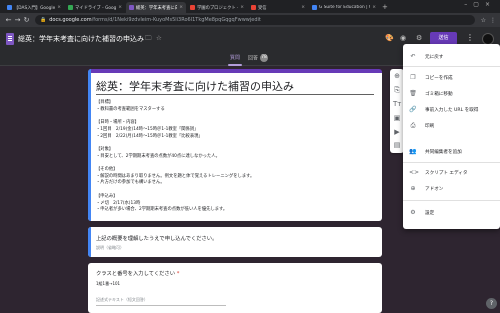 This screenshot has width=500, height=313. Describe the element at coordinates (10, 39) in the screenshot. I see `forms-logo-icon` at that location.